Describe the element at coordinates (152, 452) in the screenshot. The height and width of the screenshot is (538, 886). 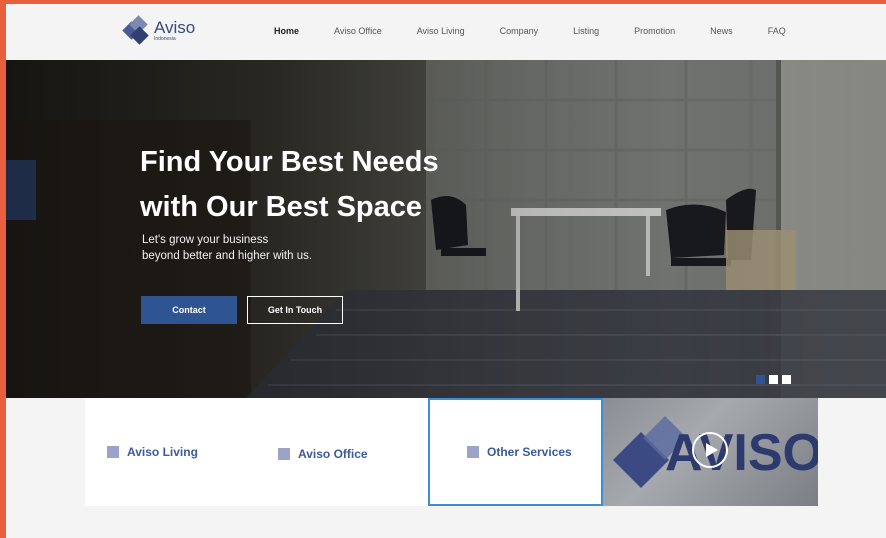
I see `service-aviso-living: Aviso Living` at that location.